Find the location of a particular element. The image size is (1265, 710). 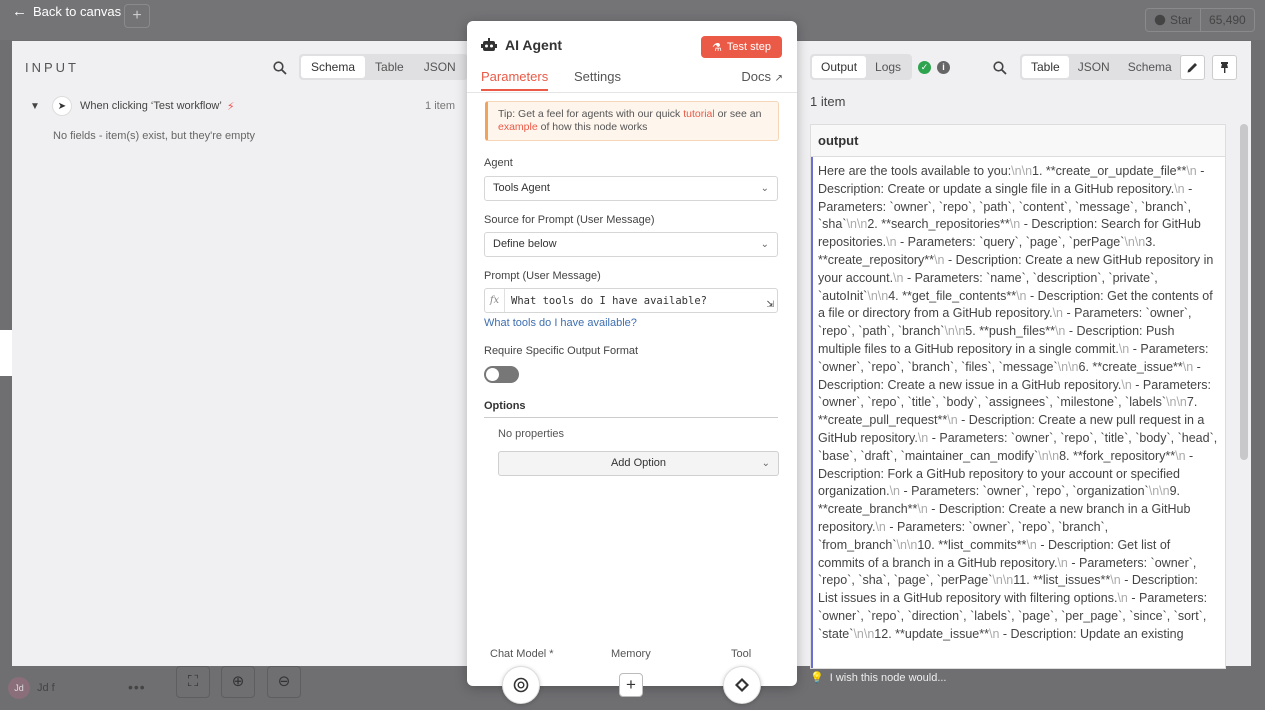

output-text: 2. **search_repositories** is located at coordinates (938, 224).